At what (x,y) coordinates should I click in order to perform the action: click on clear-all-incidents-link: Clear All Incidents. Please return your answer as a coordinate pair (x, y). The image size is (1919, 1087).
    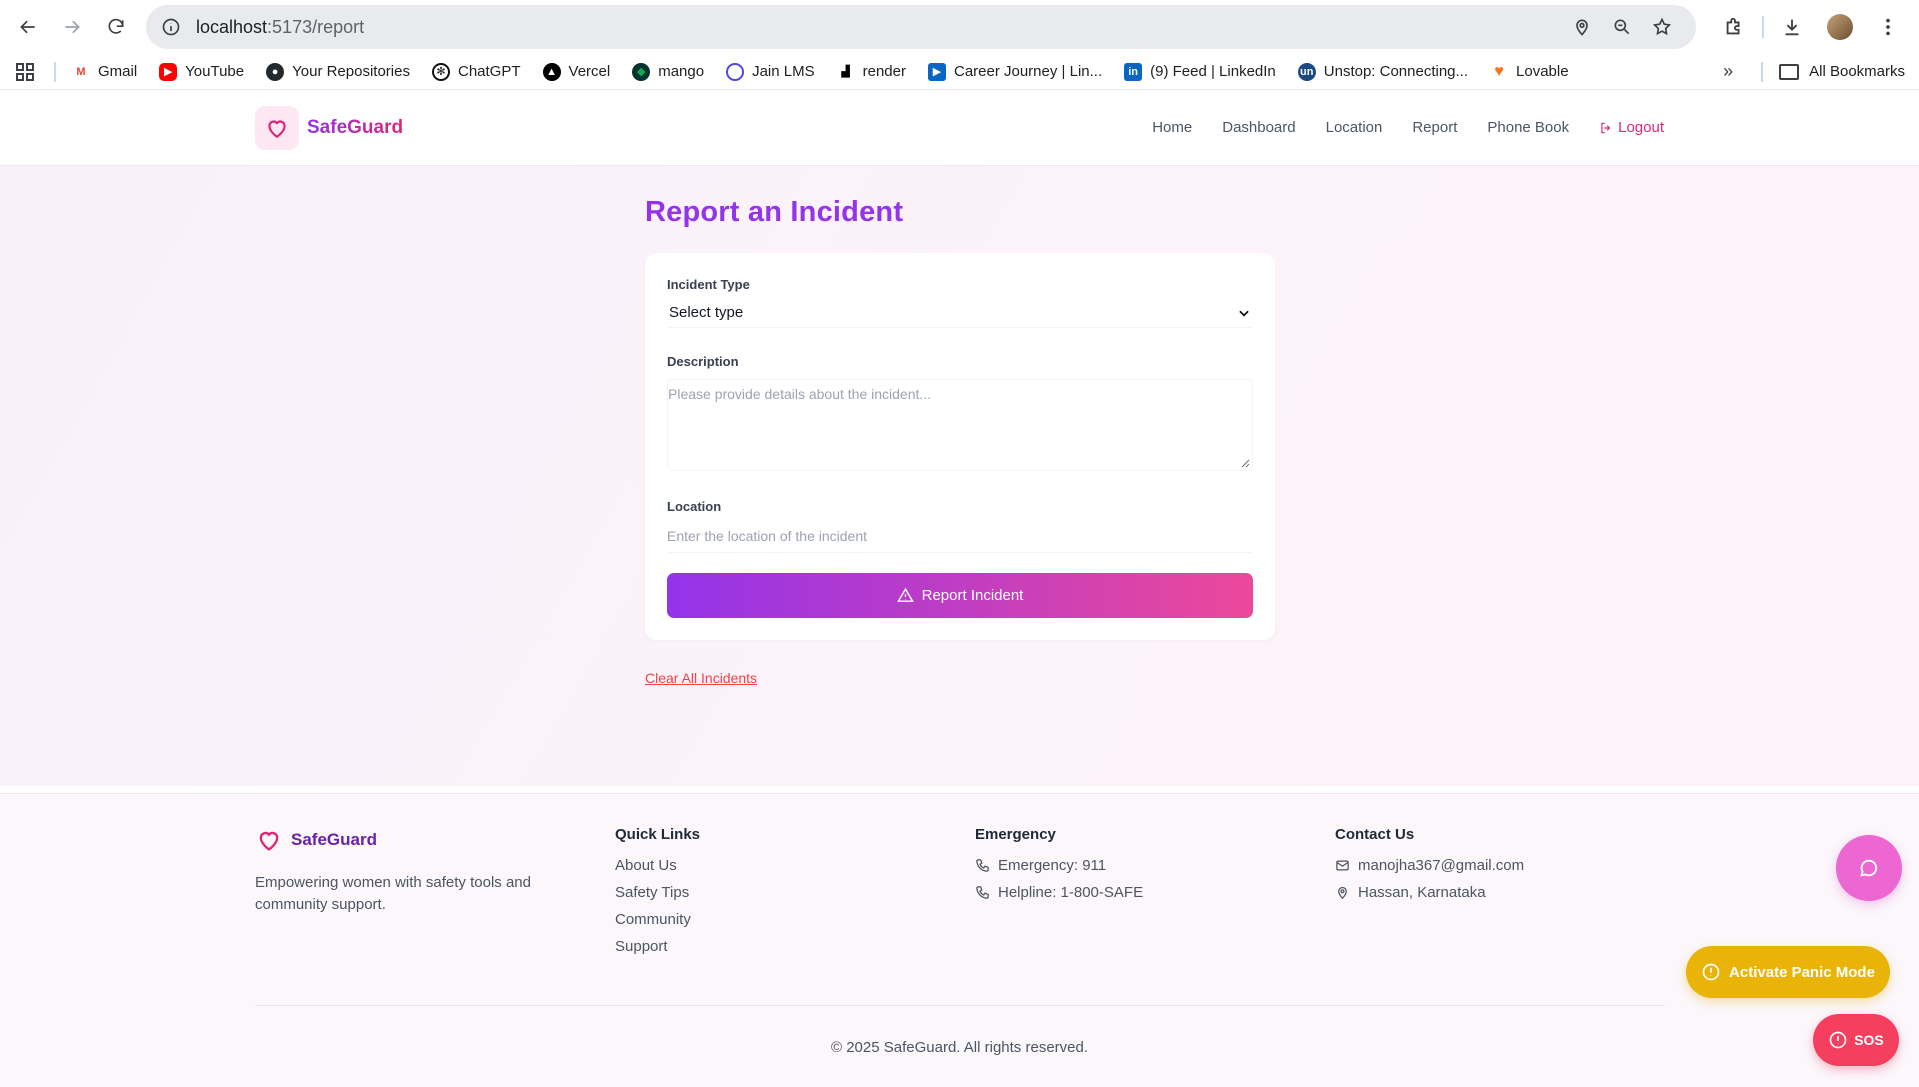
    Looking at the image, I should click on (701, 678).